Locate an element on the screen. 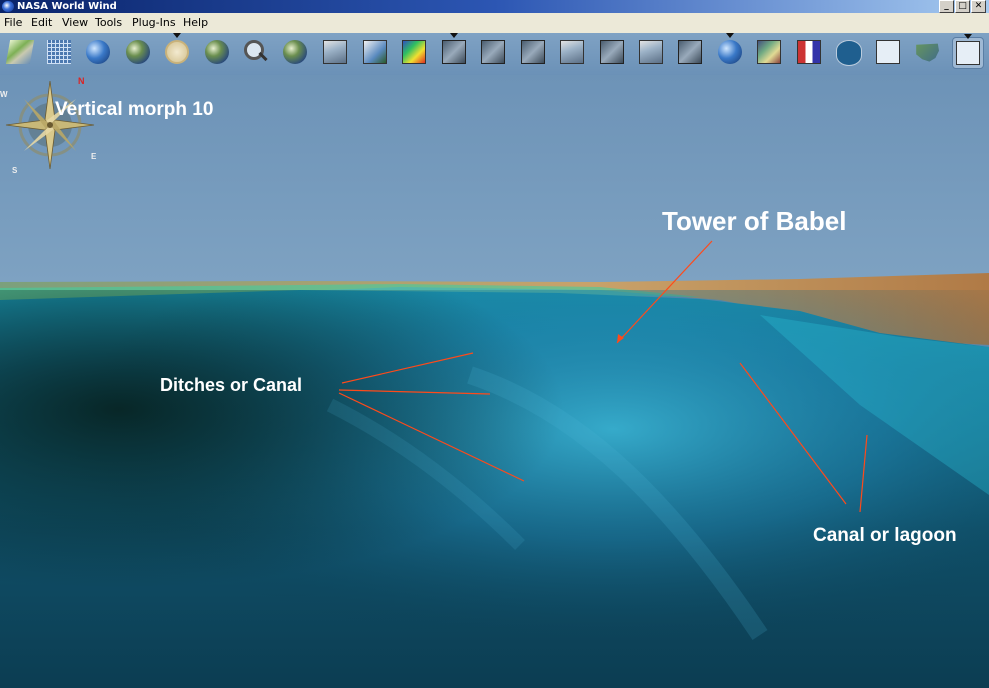 Image resolution: width=989 pixels, height=688 pixels. world-button is located at coordinates (217, 52).